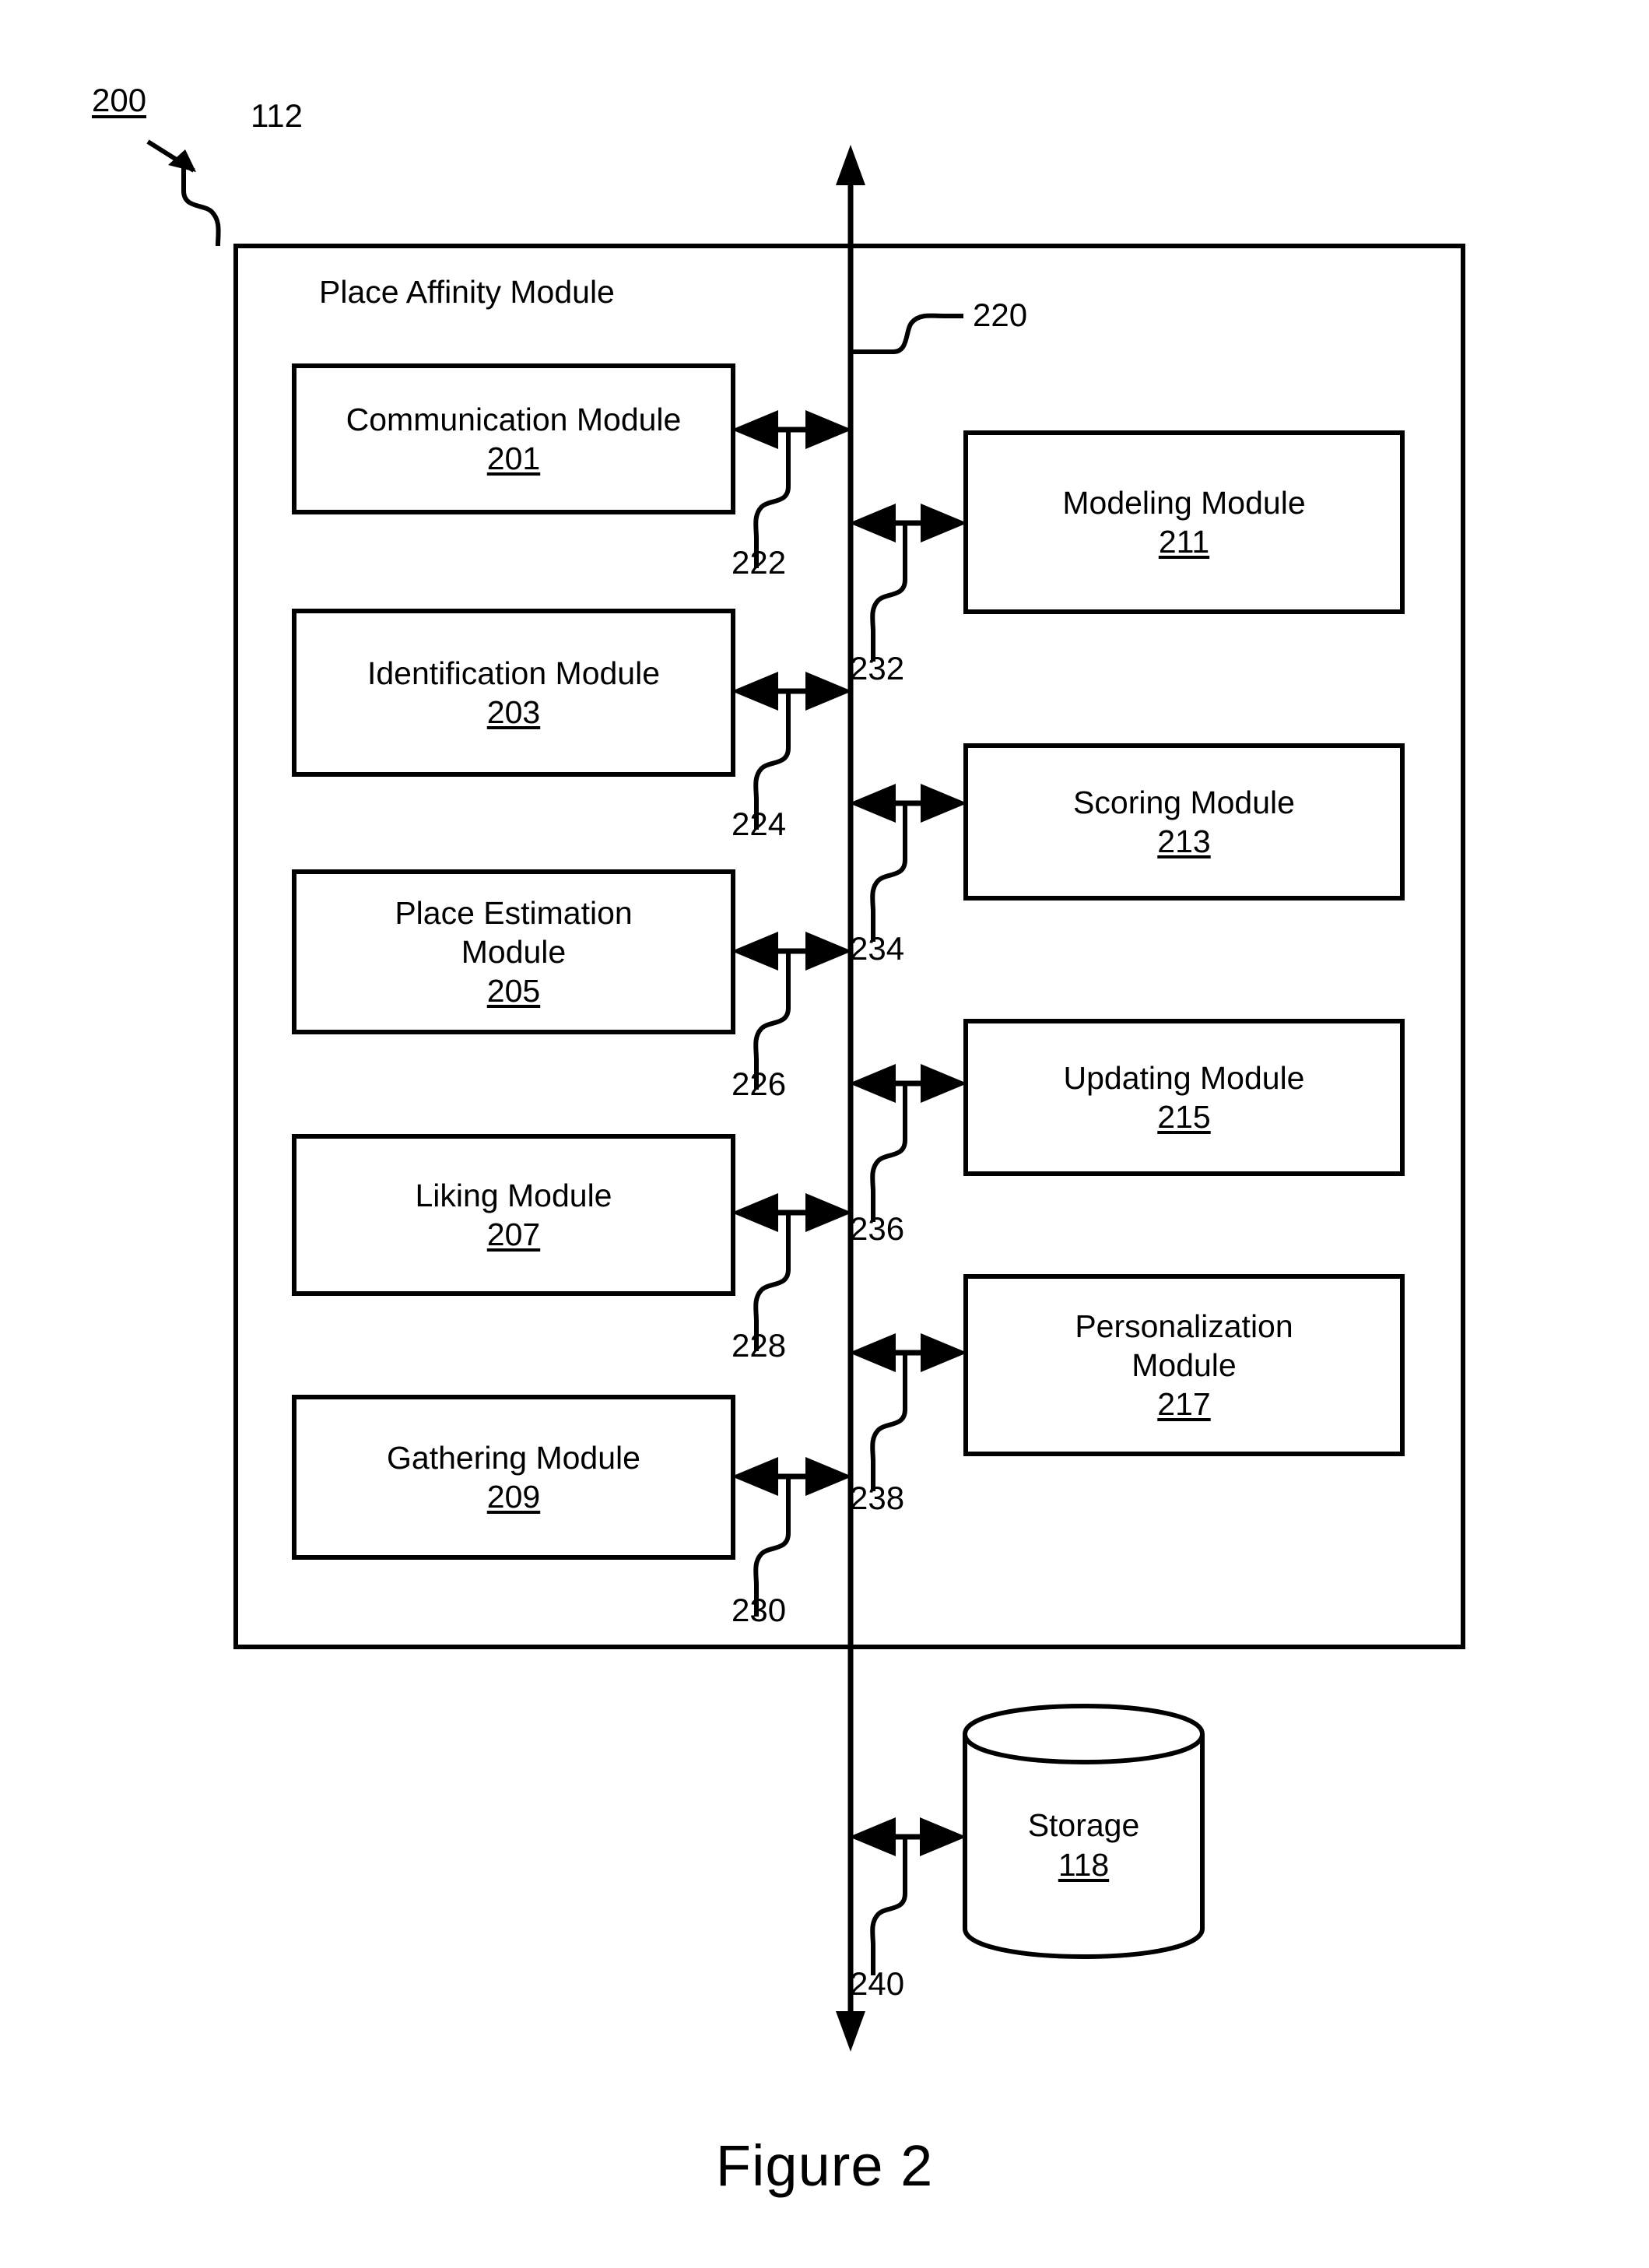 This screenshot has width=1649, height=2268. Describe the element at coordinates (824, 2165) in the screenshot. I see `figure-caption: Figure 2` at that location.